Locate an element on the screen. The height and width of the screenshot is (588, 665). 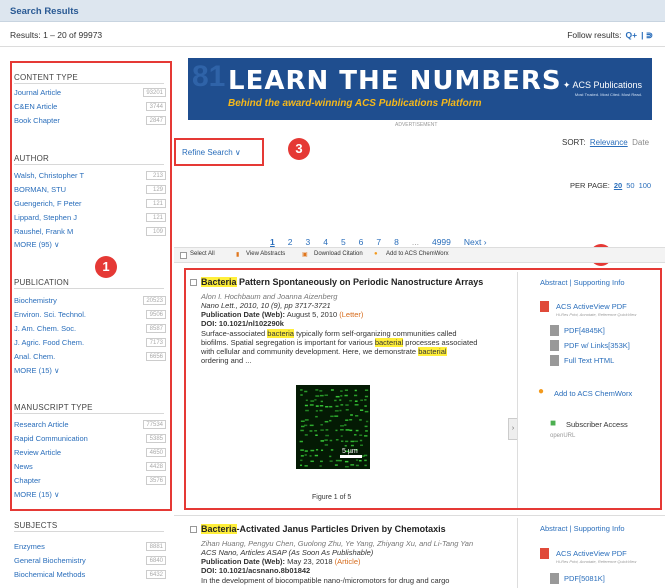
facet-heading: MANUSCRIPT TYPE is located at coordinates (53, 407).